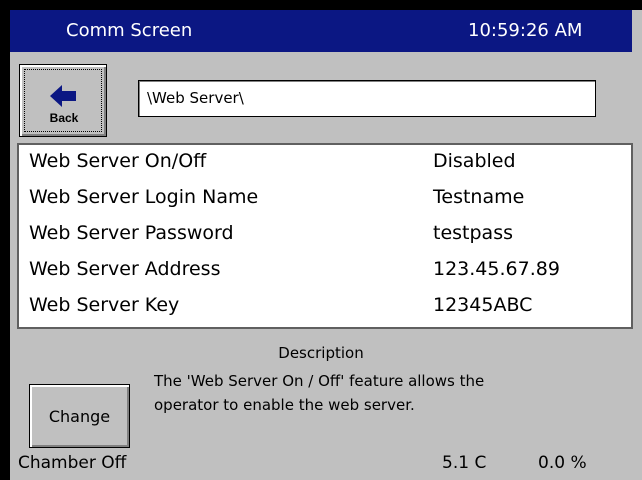  I want to click on settings-row: Web Server On/Off Disabled, so click(325, 163).